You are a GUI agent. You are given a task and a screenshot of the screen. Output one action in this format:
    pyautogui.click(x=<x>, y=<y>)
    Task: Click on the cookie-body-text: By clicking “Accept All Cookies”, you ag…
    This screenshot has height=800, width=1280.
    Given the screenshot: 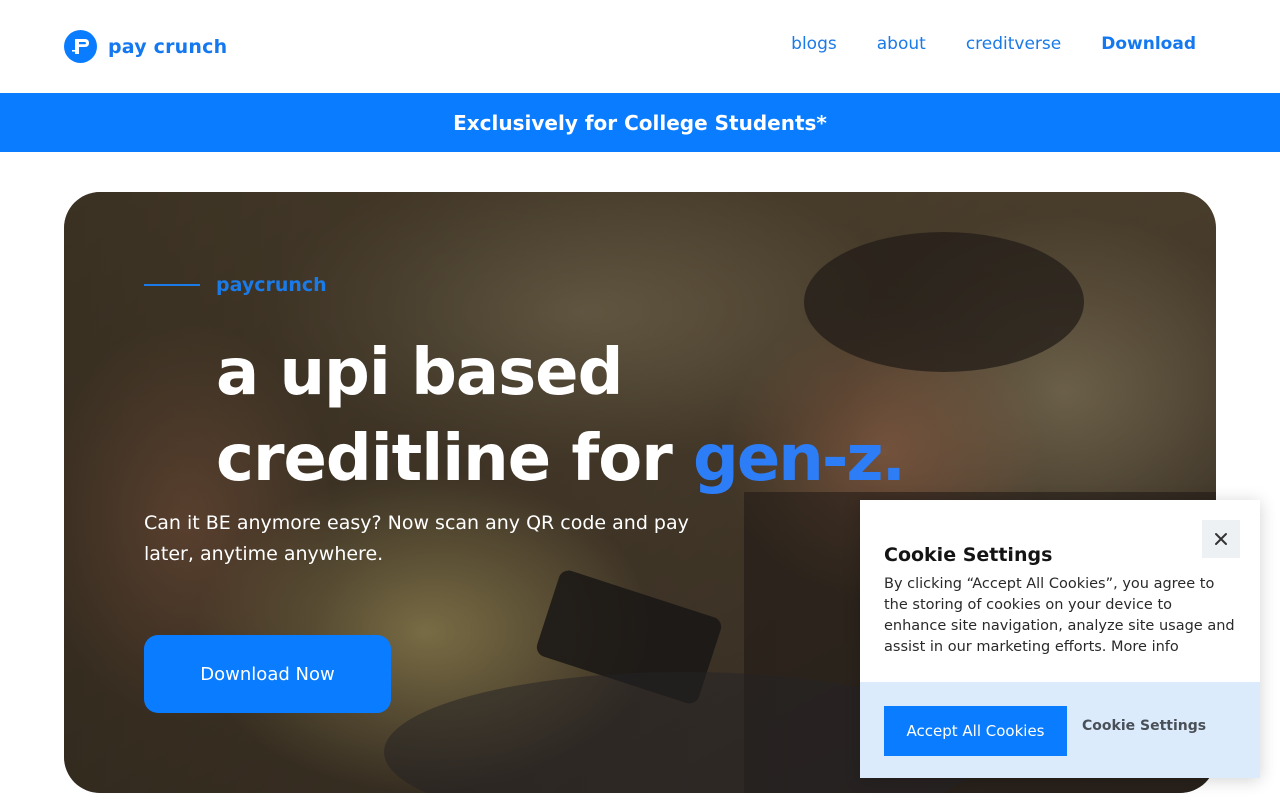 What is the action you would take?
    pyautogui.click(x=1059, y=615)
    